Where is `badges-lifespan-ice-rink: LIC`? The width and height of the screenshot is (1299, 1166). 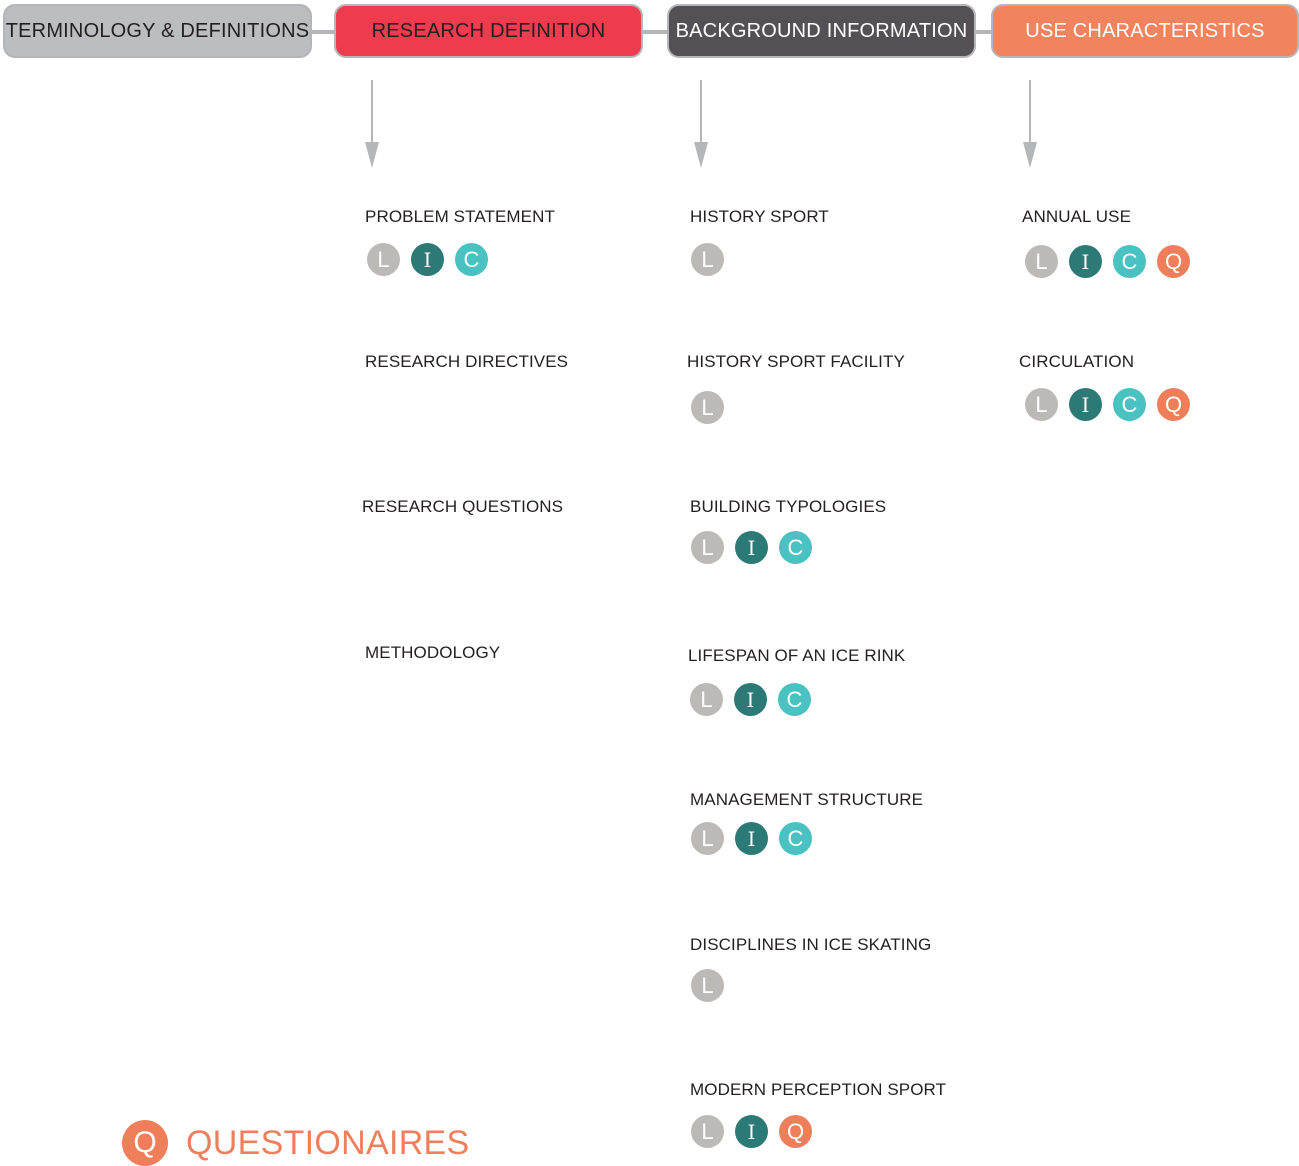 badges-lifespan-ice-rink: LIC is located at coordinates (750, 699).